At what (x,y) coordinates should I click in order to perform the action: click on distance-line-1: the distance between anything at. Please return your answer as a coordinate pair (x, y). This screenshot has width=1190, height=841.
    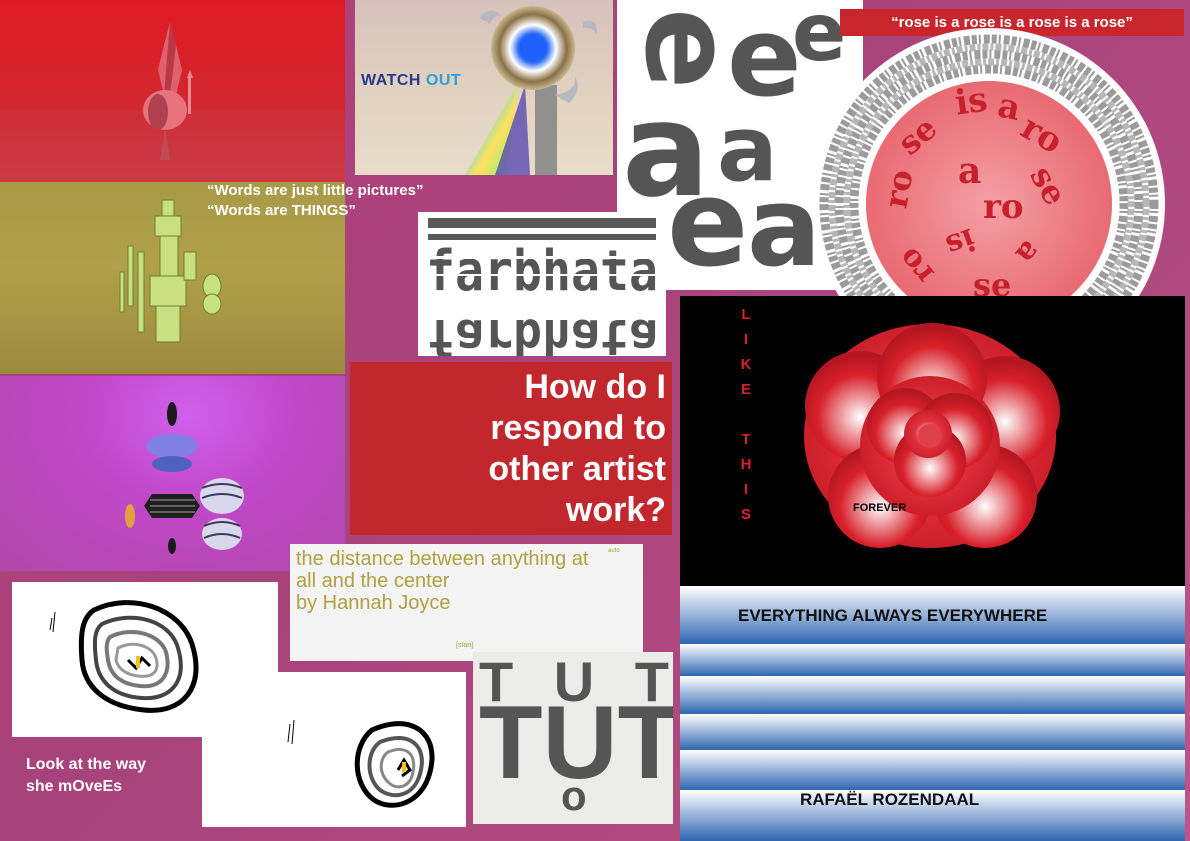
    Looking at the image, I should click on (442, 559).